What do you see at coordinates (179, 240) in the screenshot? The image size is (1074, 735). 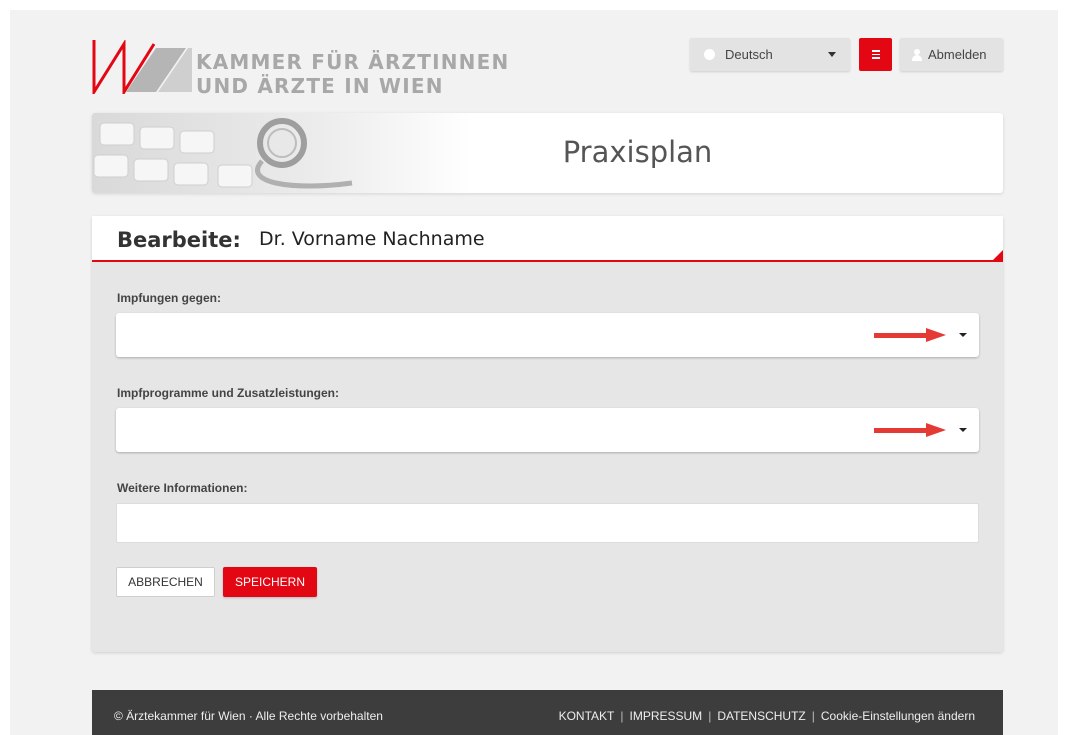 I see `edit-heading-label: Bearbeite:` at bounding box center [179, 240].